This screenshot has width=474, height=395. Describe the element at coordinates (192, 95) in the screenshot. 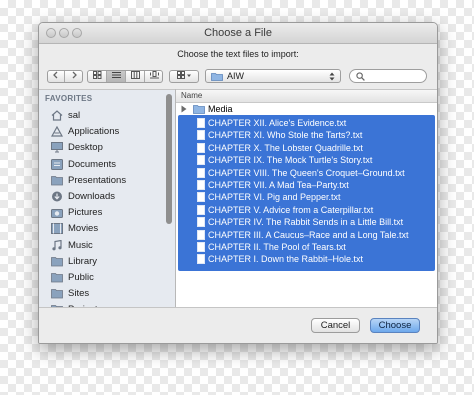

I see `name-column-label: Name` at that location.